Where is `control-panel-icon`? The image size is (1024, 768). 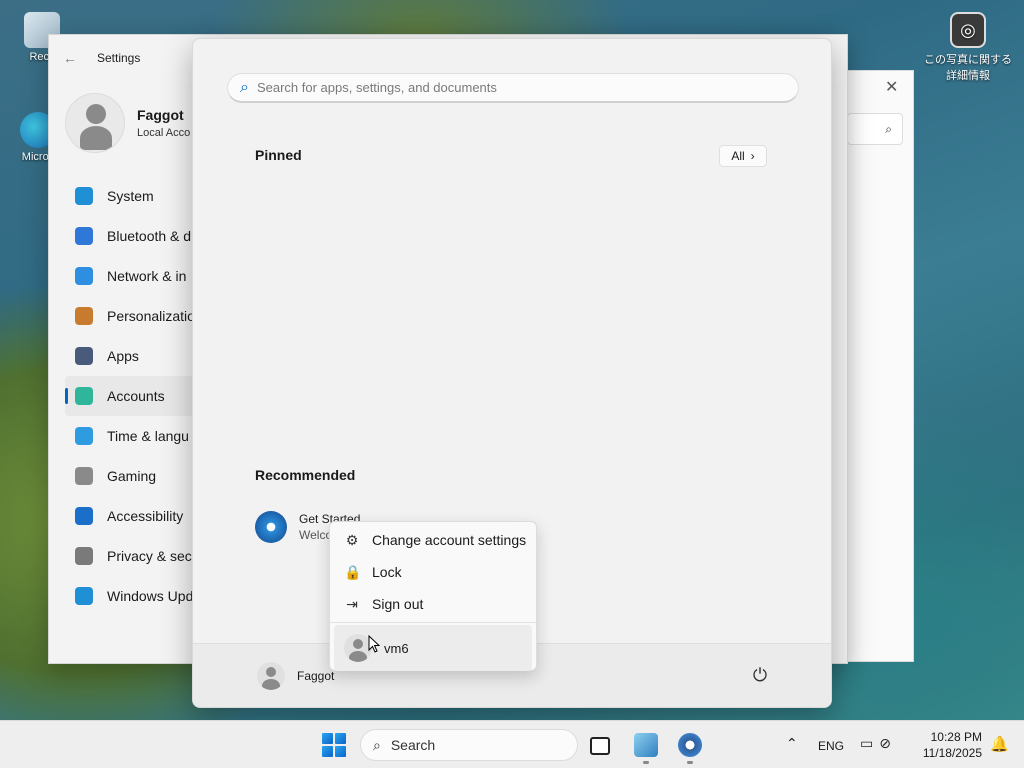
control-panel-icon is located at coordinates (646, 745).